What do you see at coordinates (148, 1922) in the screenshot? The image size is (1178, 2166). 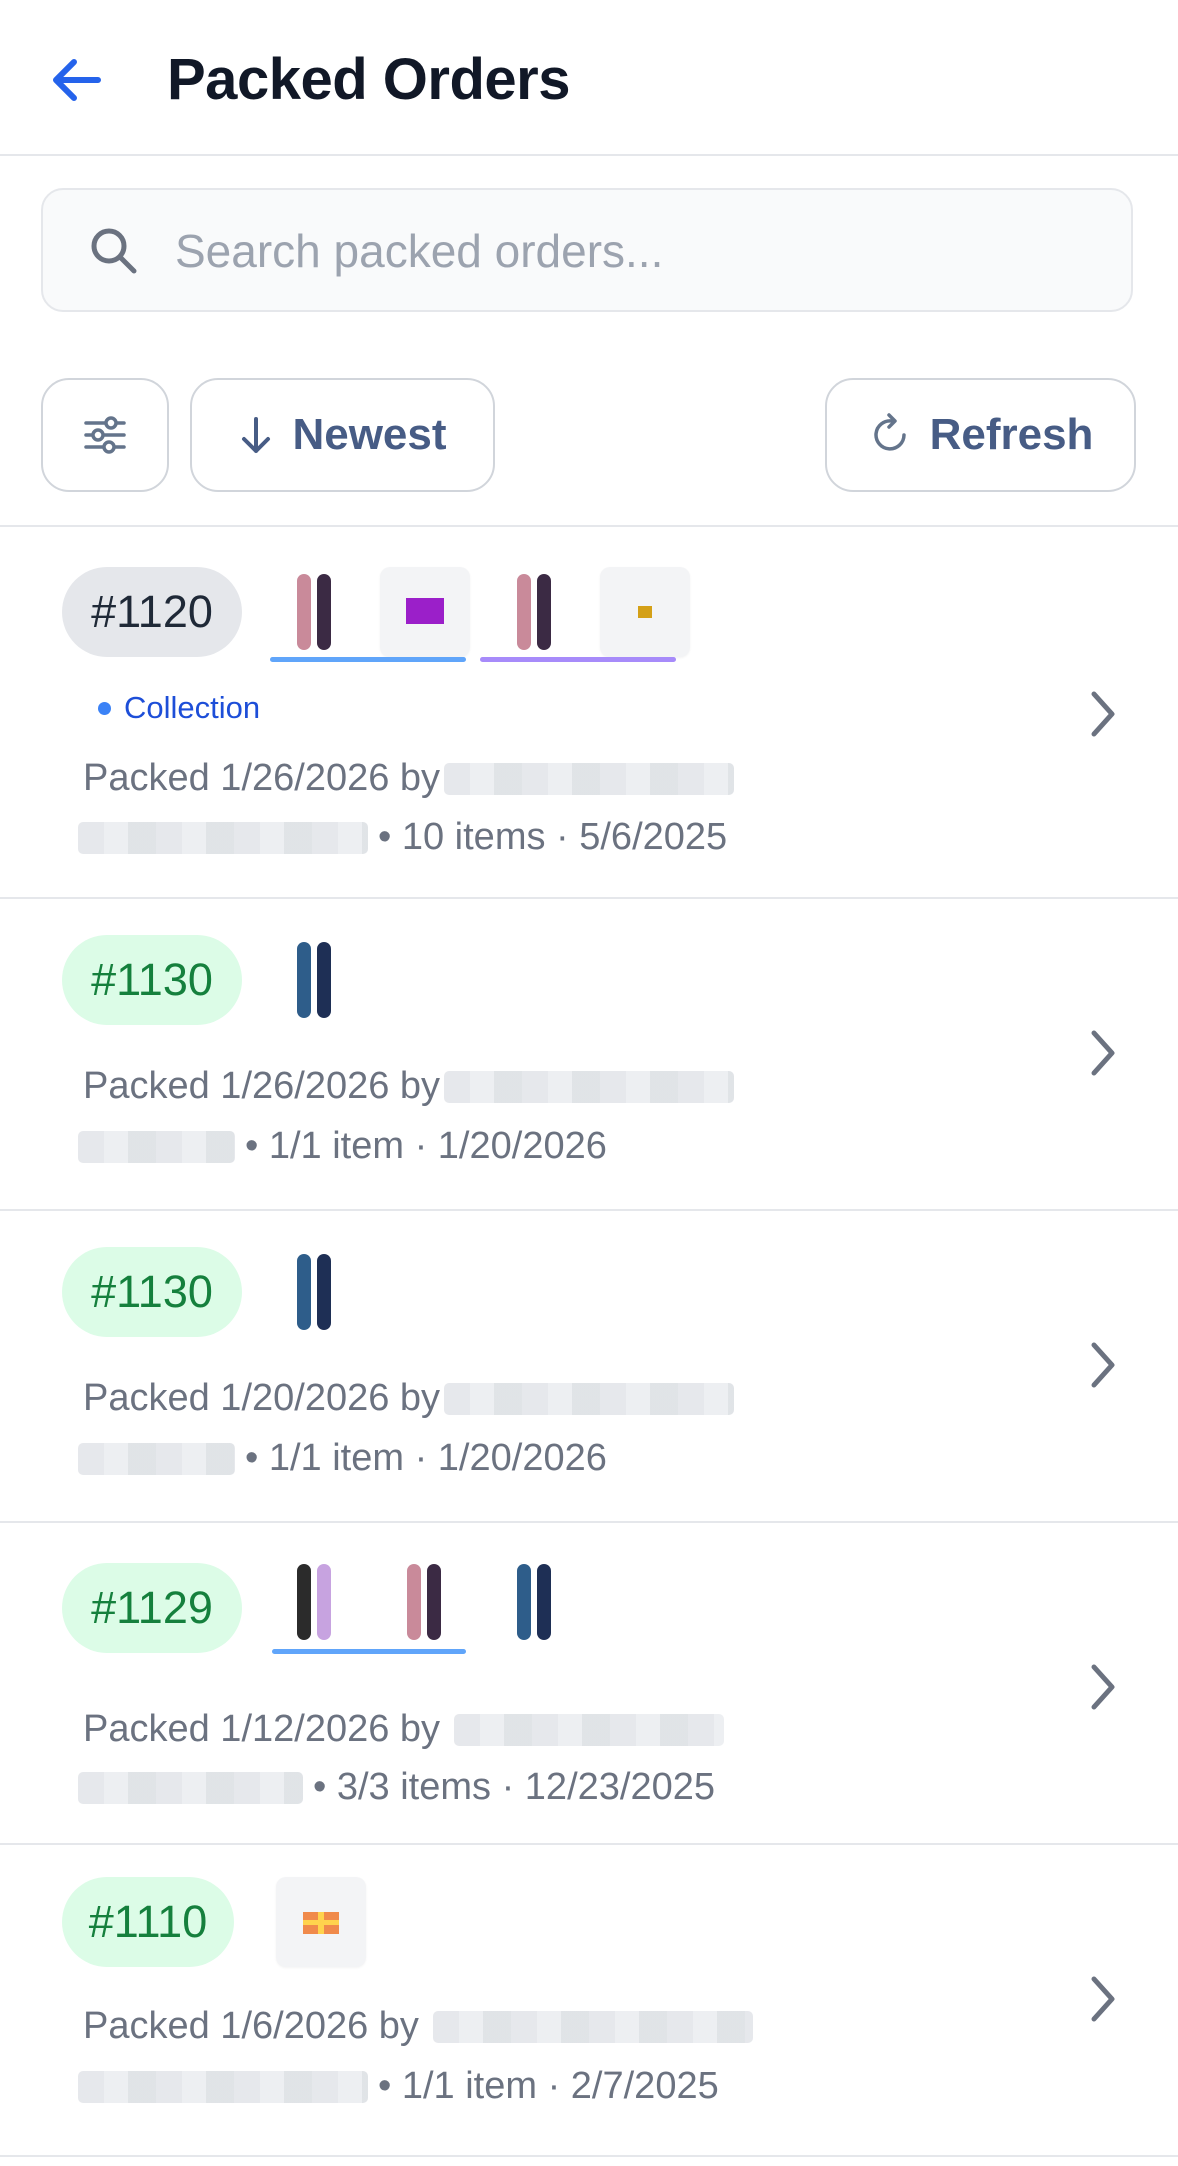 I see `order-number-badge: #1110` at bounding box center [148, 1922].